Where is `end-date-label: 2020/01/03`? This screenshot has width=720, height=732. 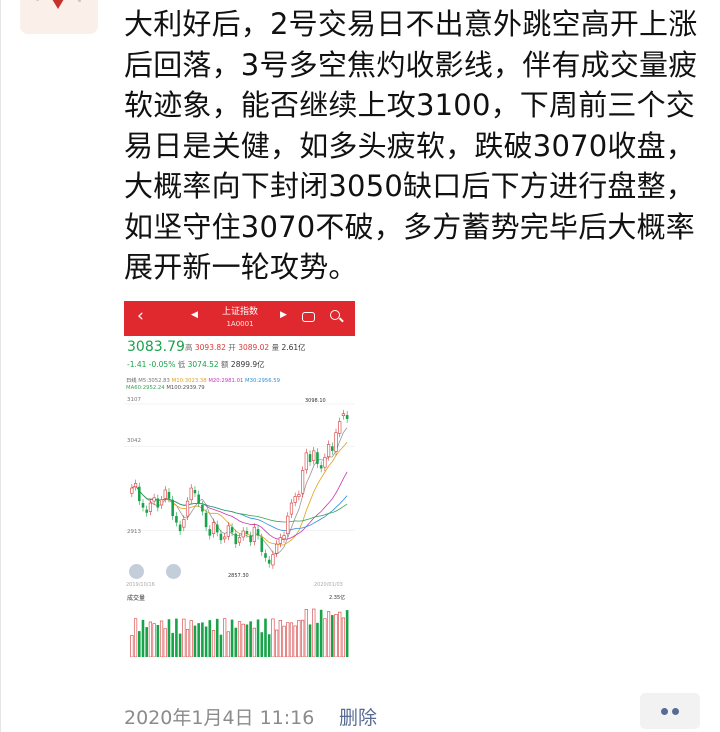
end-date-label: 2020/01/03 is located at coordinates (328, 585).